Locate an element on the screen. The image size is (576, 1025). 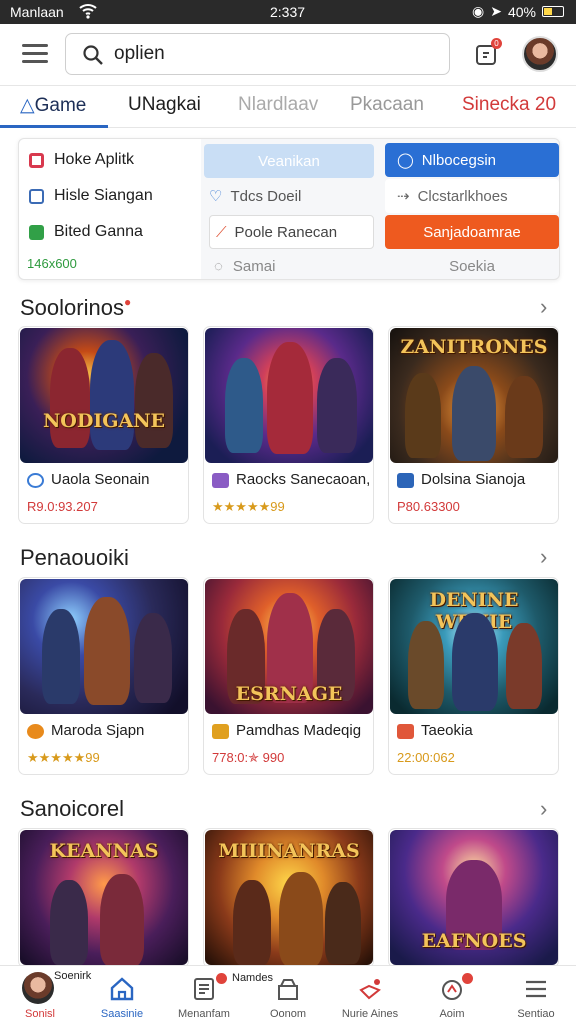
game-card: EAFNOES is located at coordinates (473, 898).